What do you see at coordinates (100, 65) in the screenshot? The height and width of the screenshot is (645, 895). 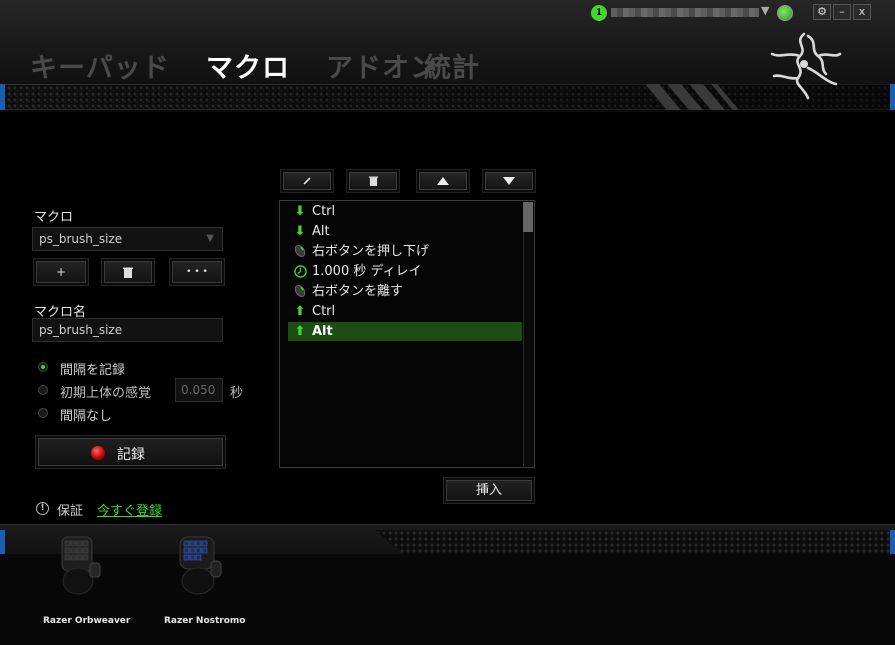 I see `tab-keypad: キーパッド` at bounding box center [100, 65].